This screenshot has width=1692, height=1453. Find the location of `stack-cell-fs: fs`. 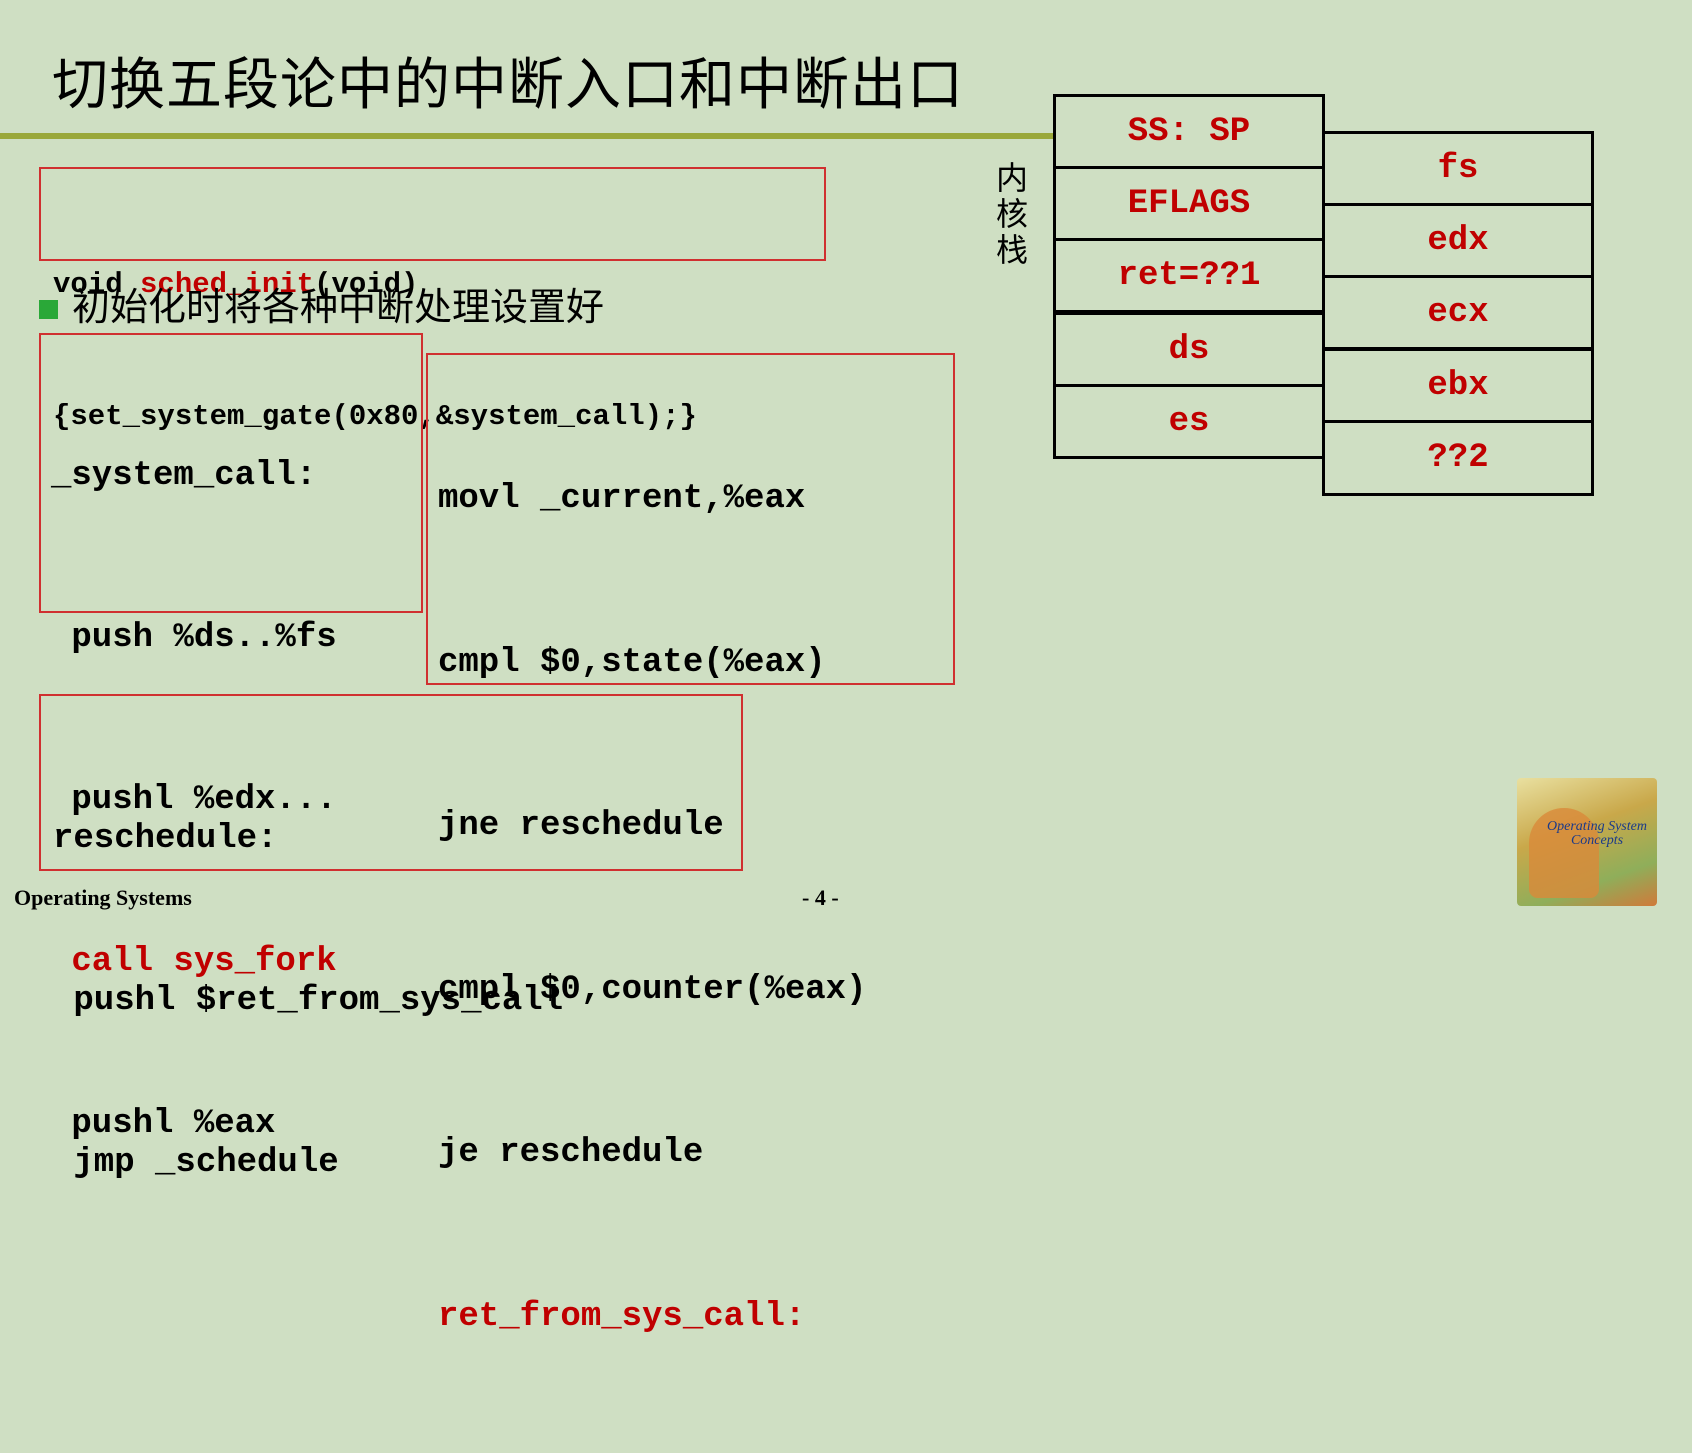

stack-cell-fs: fs is located at coordinates (1458, 168).